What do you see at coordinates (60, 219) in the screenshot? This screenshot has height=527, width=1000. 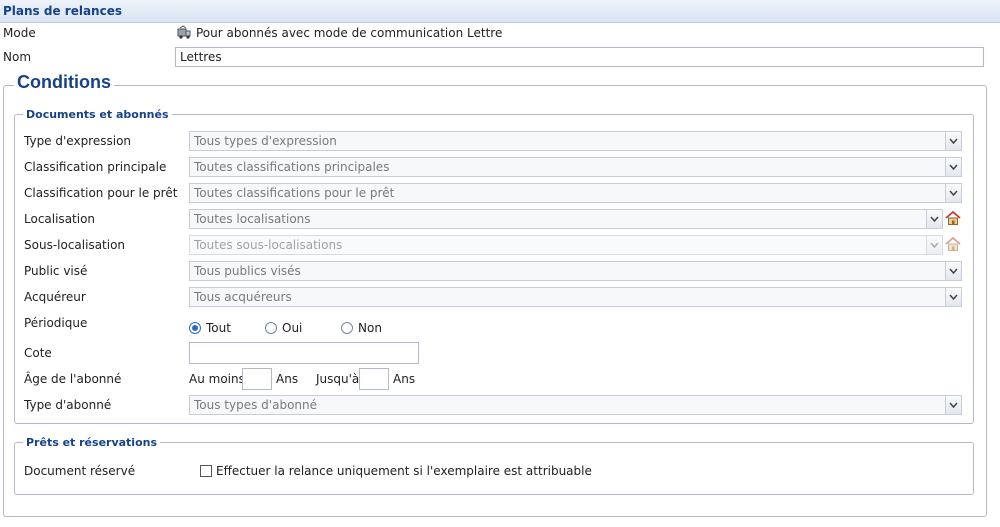 I see `localisation-label: Localisation` at bounding box center [60, 219].